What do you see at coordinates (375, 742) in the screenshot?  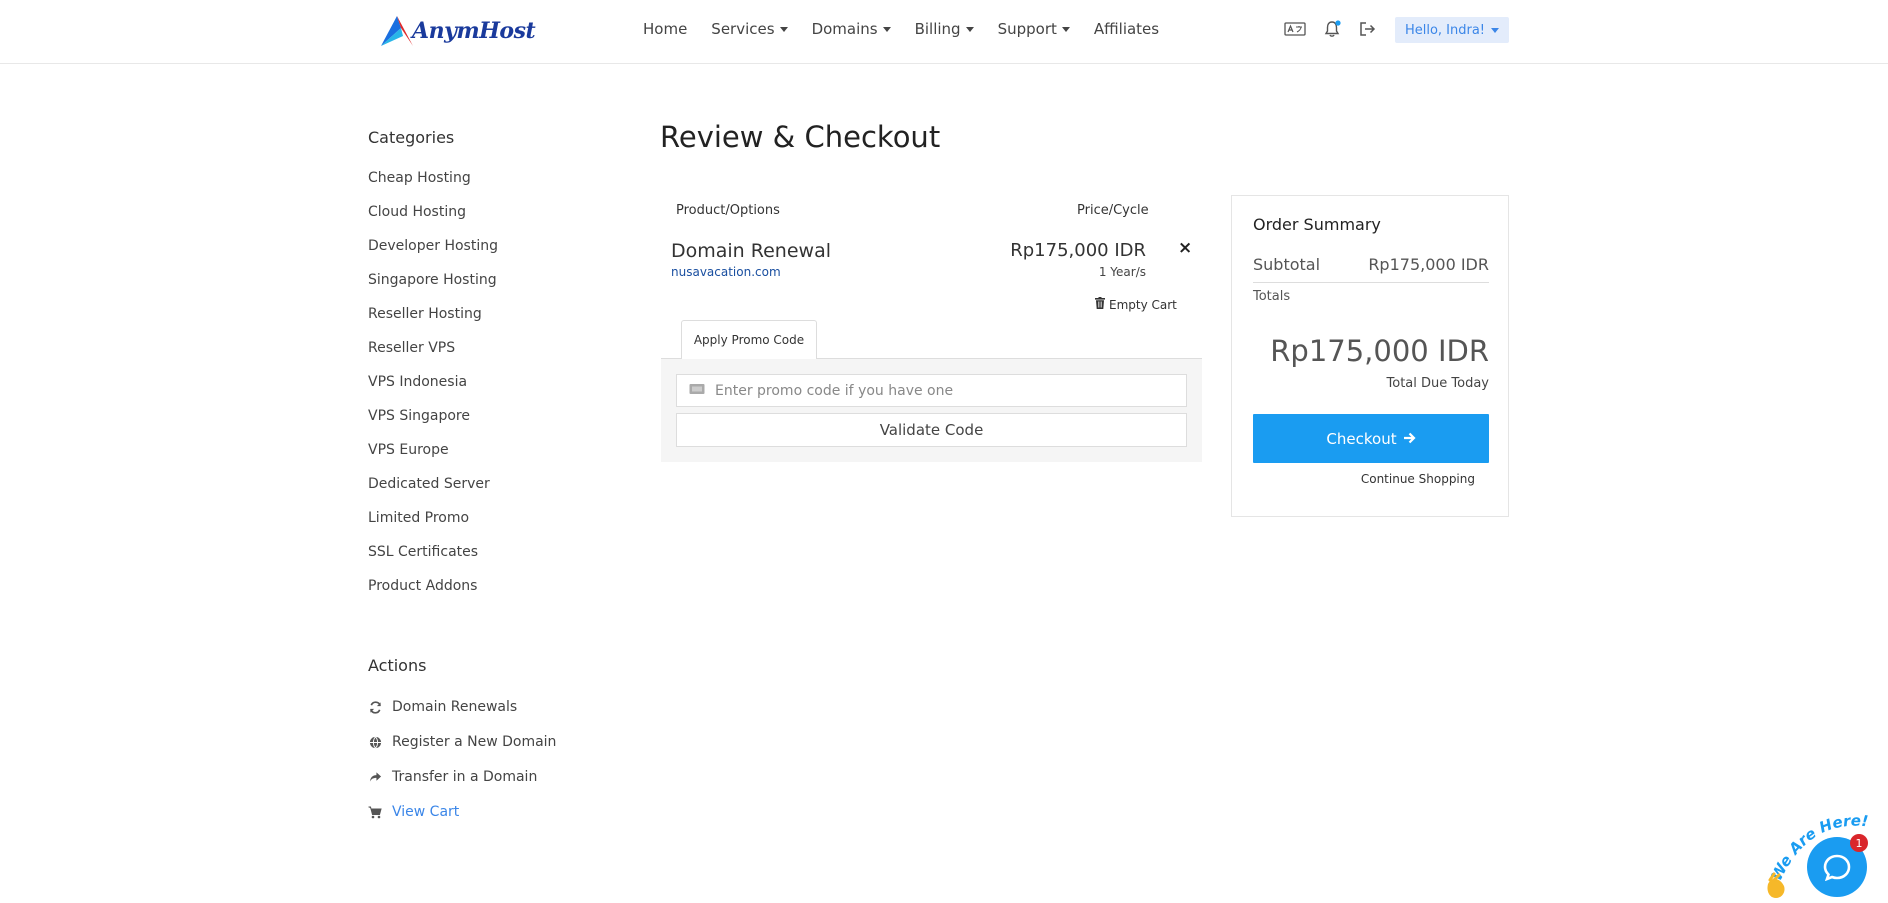 I see `globe-icon` at bounding box center [375, 742].